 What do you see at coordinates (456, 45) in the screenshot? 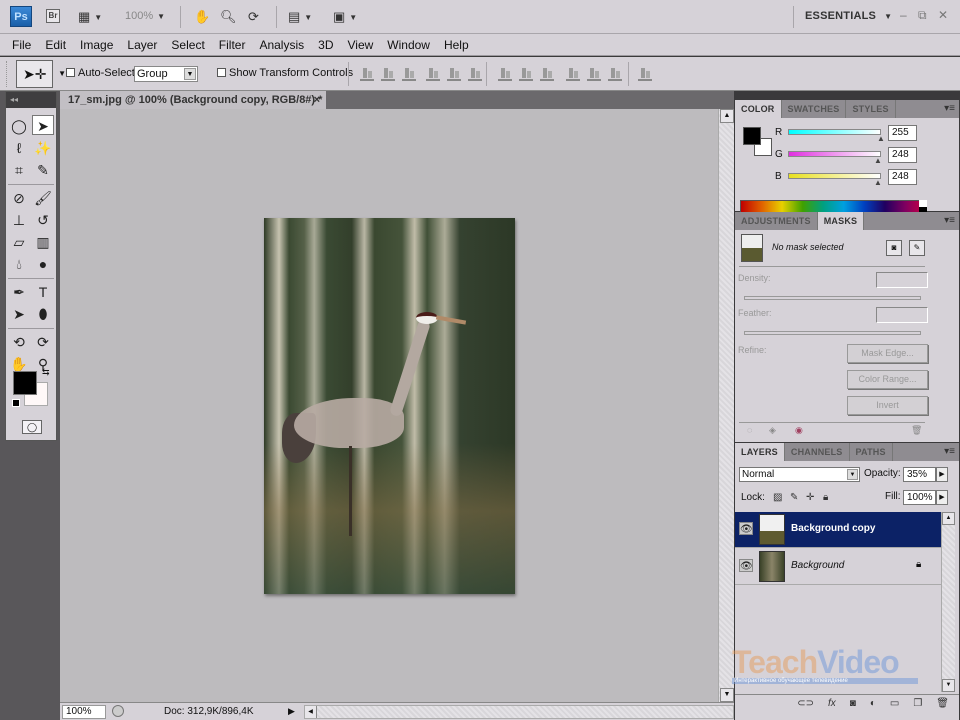
I see `menu-help: Help` at bounding box center [456, 45].